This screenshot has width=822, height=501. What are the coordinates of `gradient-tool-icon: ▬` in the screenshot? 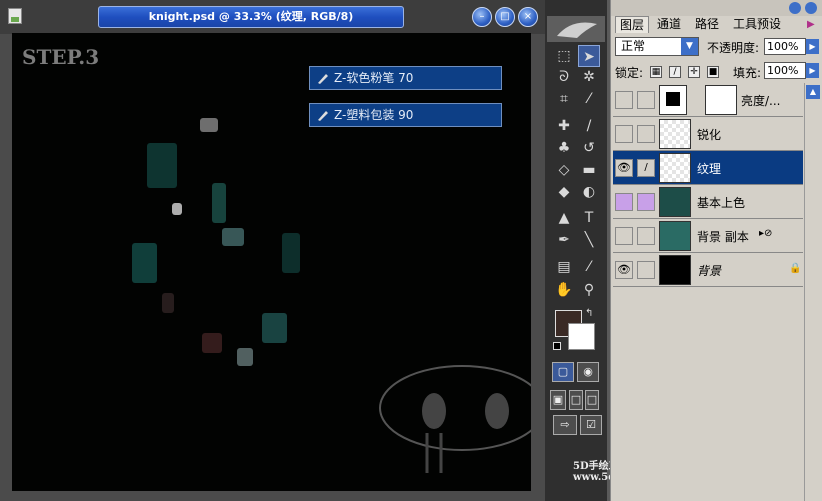 It's located at (589, 170).